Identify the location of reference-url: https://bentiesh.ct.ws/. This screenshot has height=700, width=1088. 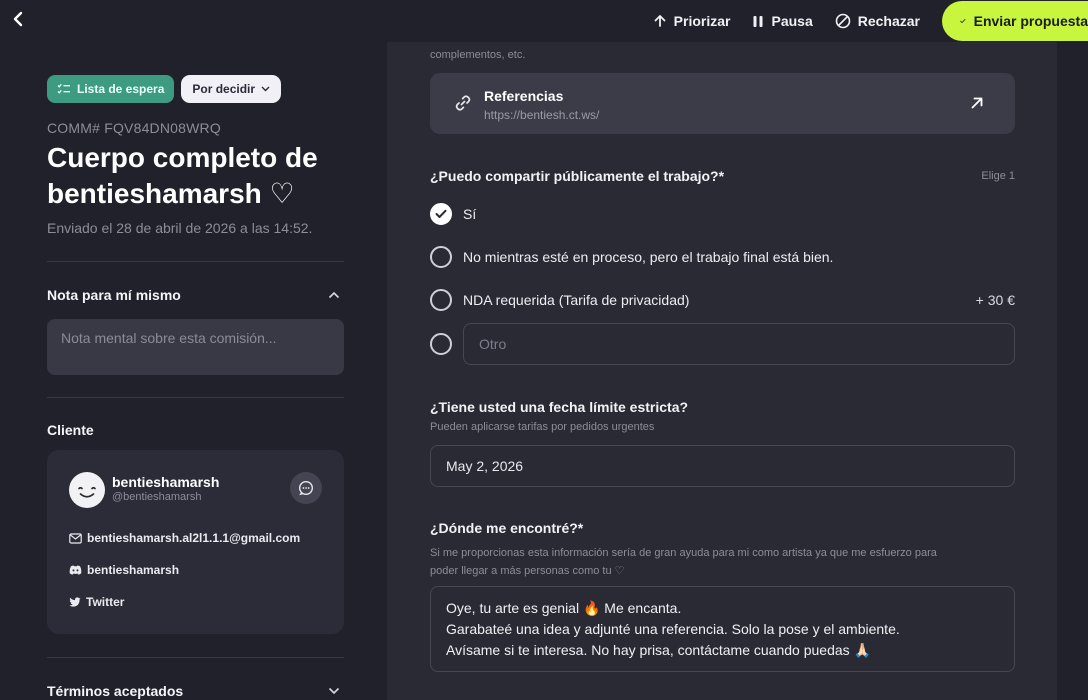
(542, 115).